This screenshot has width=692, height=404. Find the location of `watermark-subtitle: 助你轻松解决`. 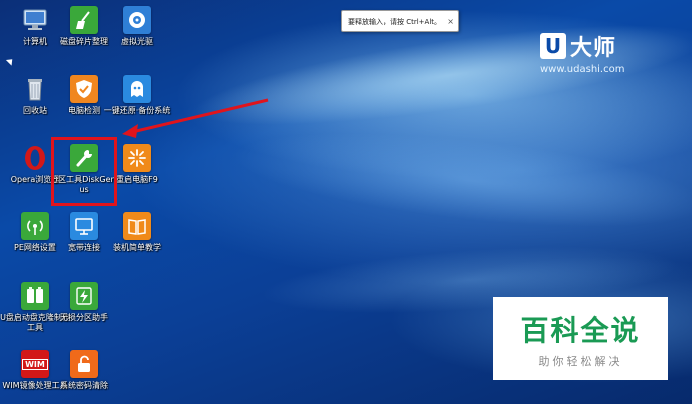

watermark-subtitle: 助你轻松解决 is located at coordinates (580, 361).